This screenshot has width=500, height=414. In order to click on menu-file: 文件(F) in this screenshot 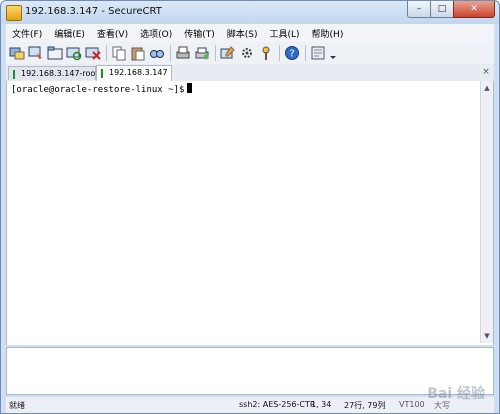, I will do `click(27, 33)`.